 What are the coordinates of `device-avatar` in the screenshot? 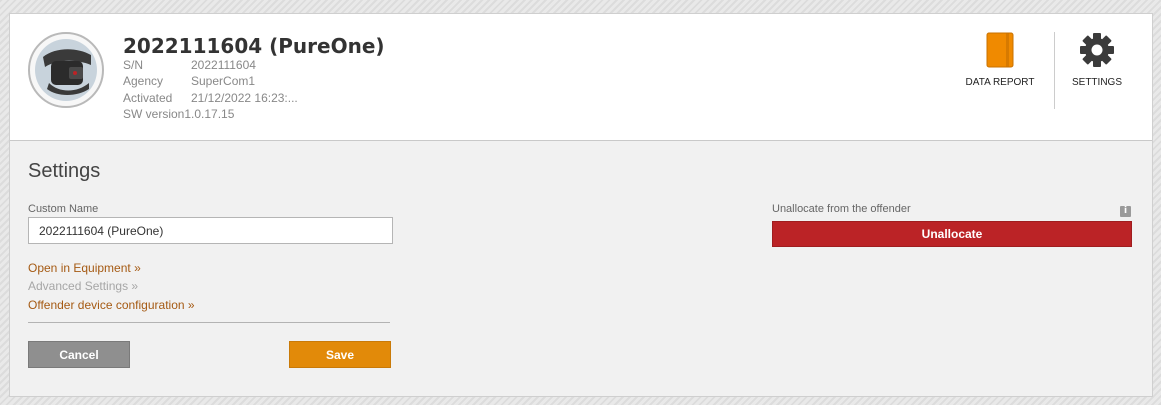 It's located at (66, 70).